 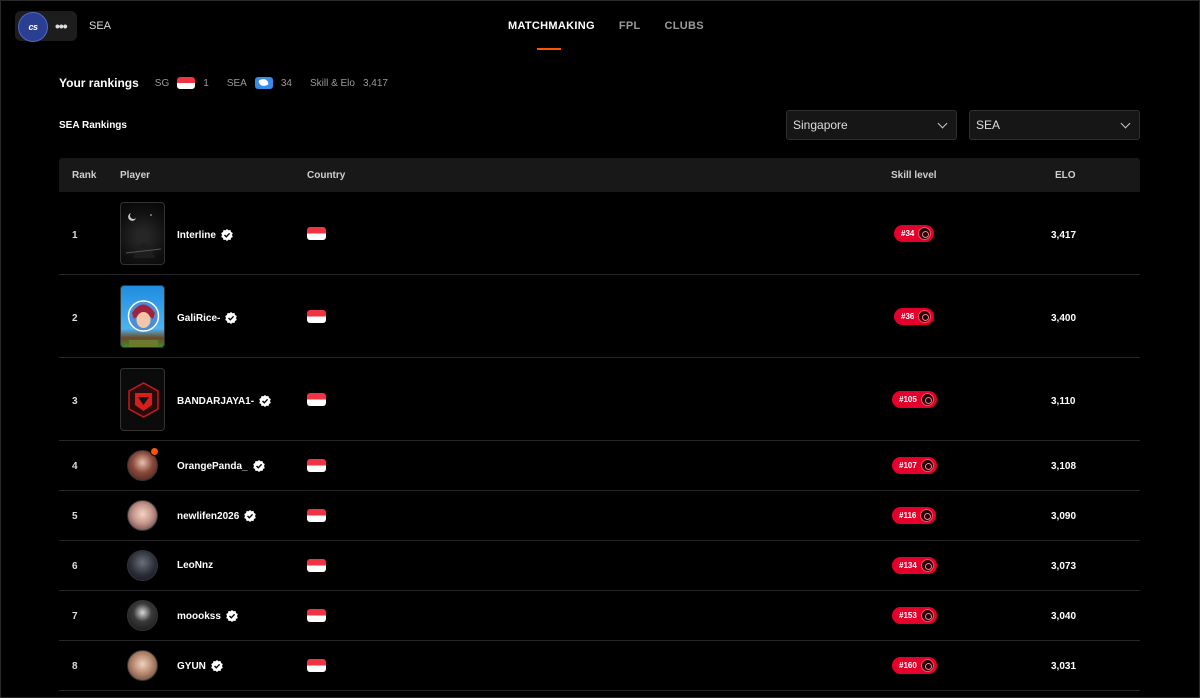 I want to click on rank-cell: 1, so click(x=75, y=235).